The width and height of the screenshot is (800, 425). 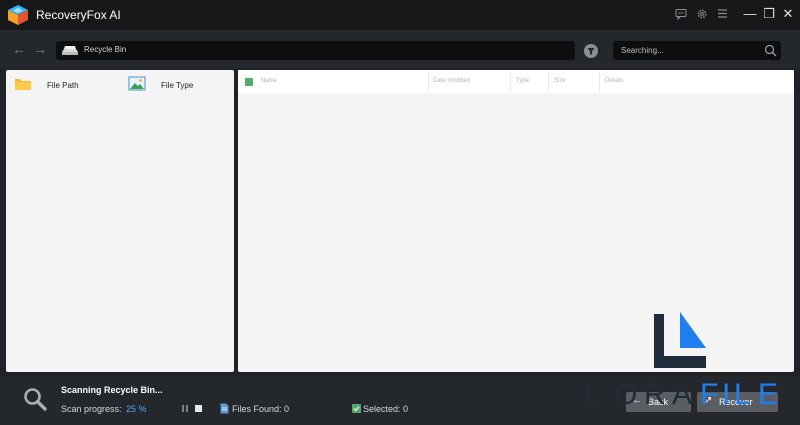 What do you see at coordinates (386, 409) in the screenshot?
I see `selected-count: Selected: 0` at bounding box center [386, 409].